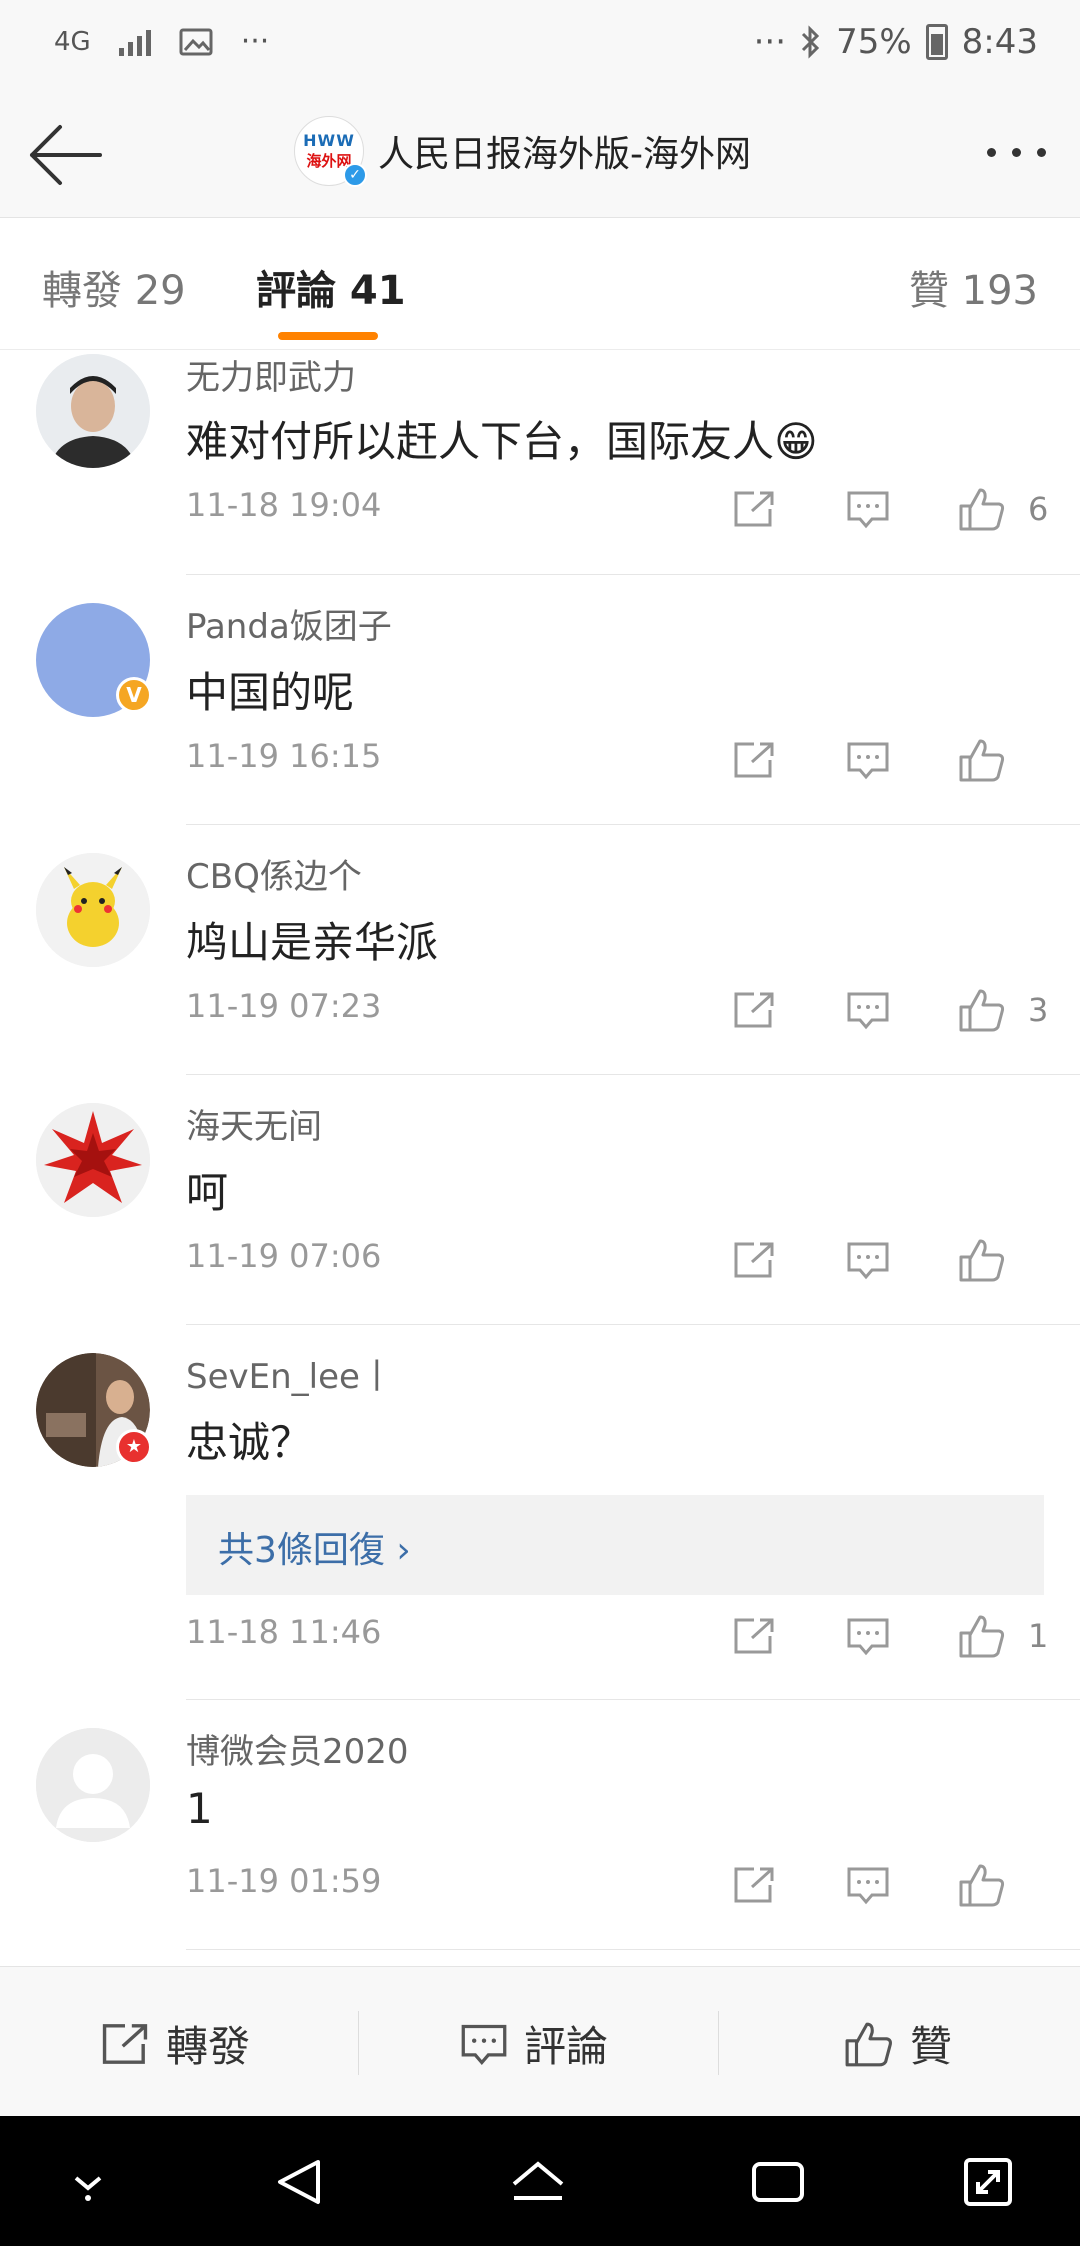 The image size is (1080, 2246). What do you see at coordinates (898, 2043) in the screenshot?
I see `like-button: 贊` at bounding box center [898, 2043].